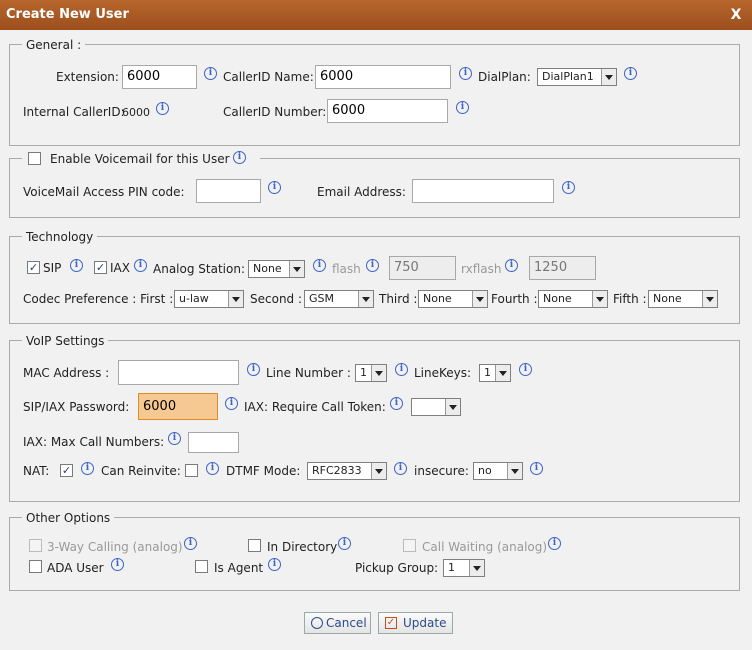 The width and height of the screenshot is (752, 650). Describe the element at coordinates (483, 191) in the screenshot. I see `email-input` at that location.